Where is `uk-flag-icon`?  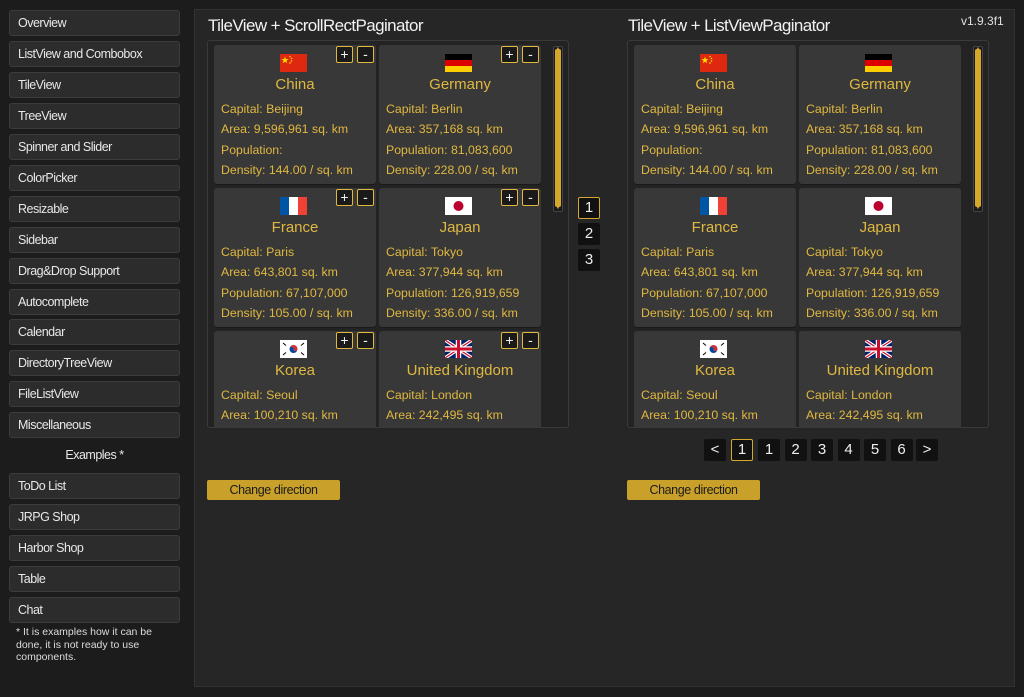
uk-flag-icon is located at coordinates (458, 349).